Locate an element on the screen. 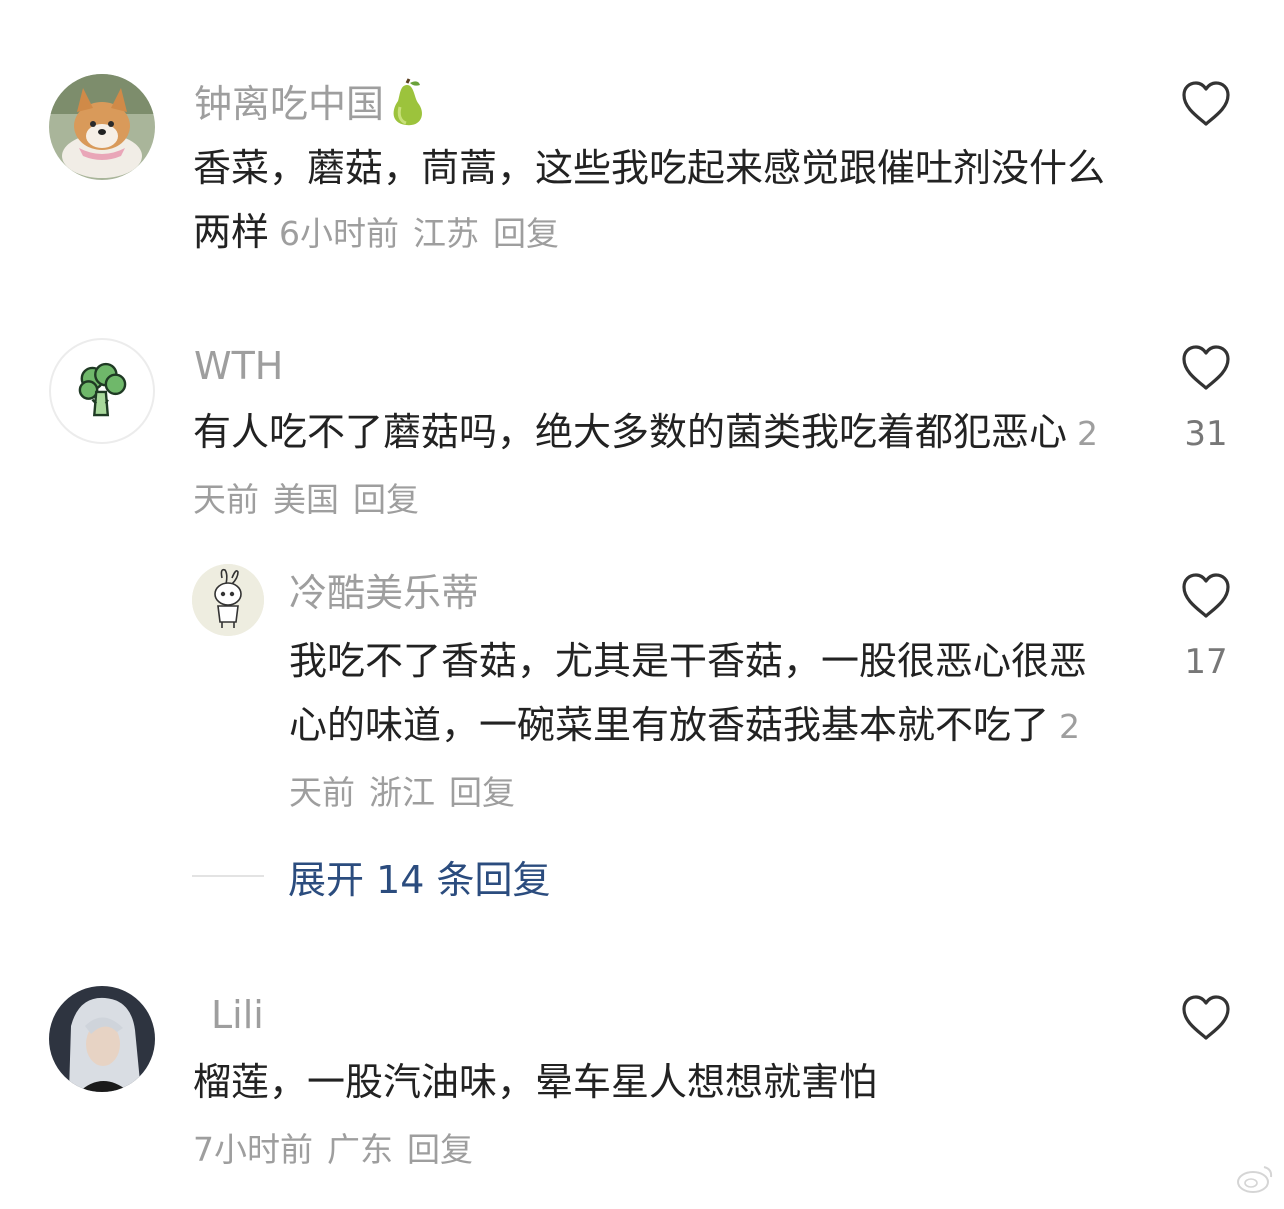  comment-meta-row: 7小时前 广东 回复 is located at coordinates (648, 1149).